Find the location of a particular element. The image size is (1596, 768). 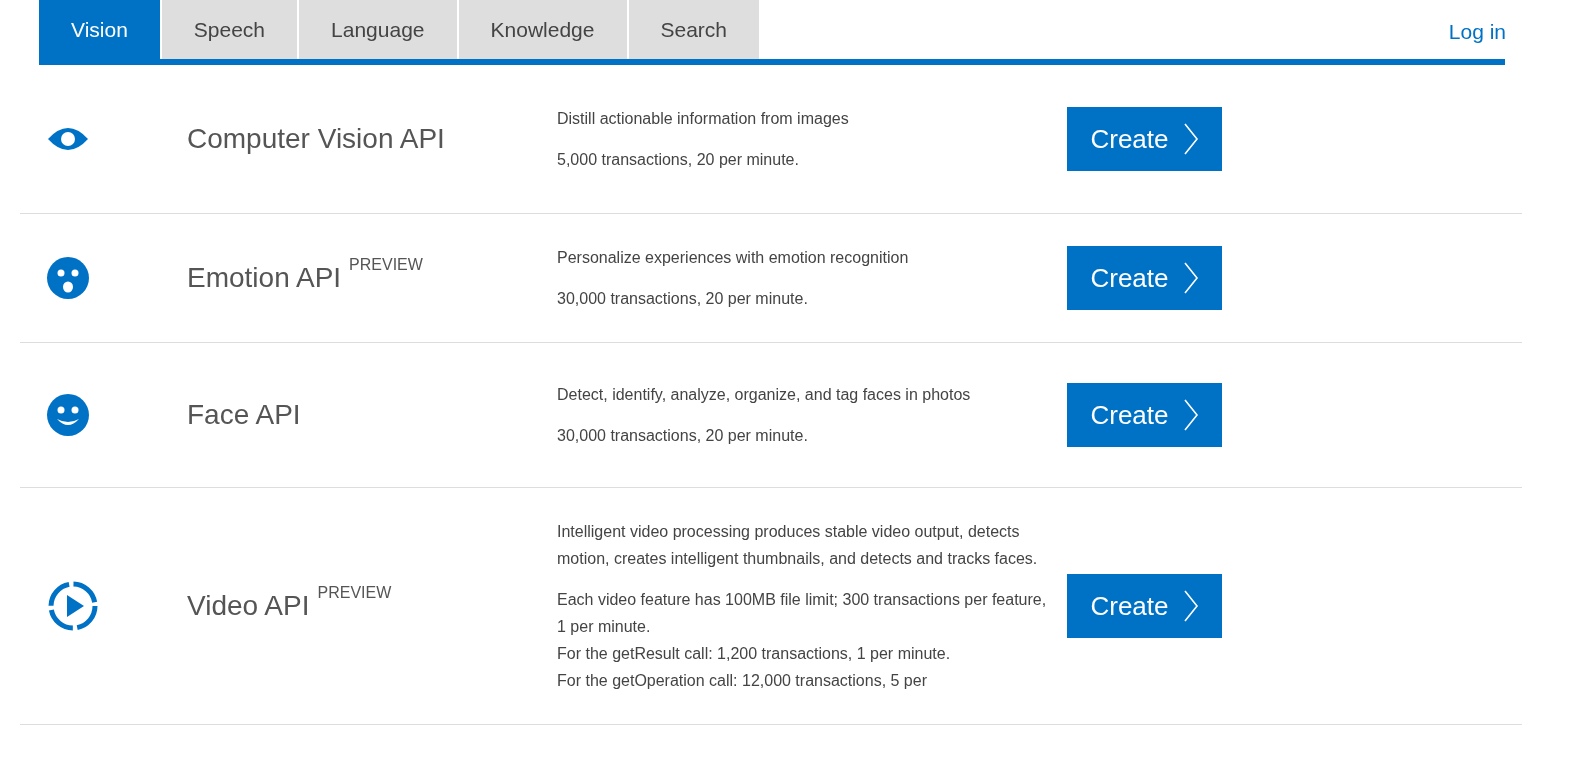

surprised-face-icon is located at coordinates (68, 278).